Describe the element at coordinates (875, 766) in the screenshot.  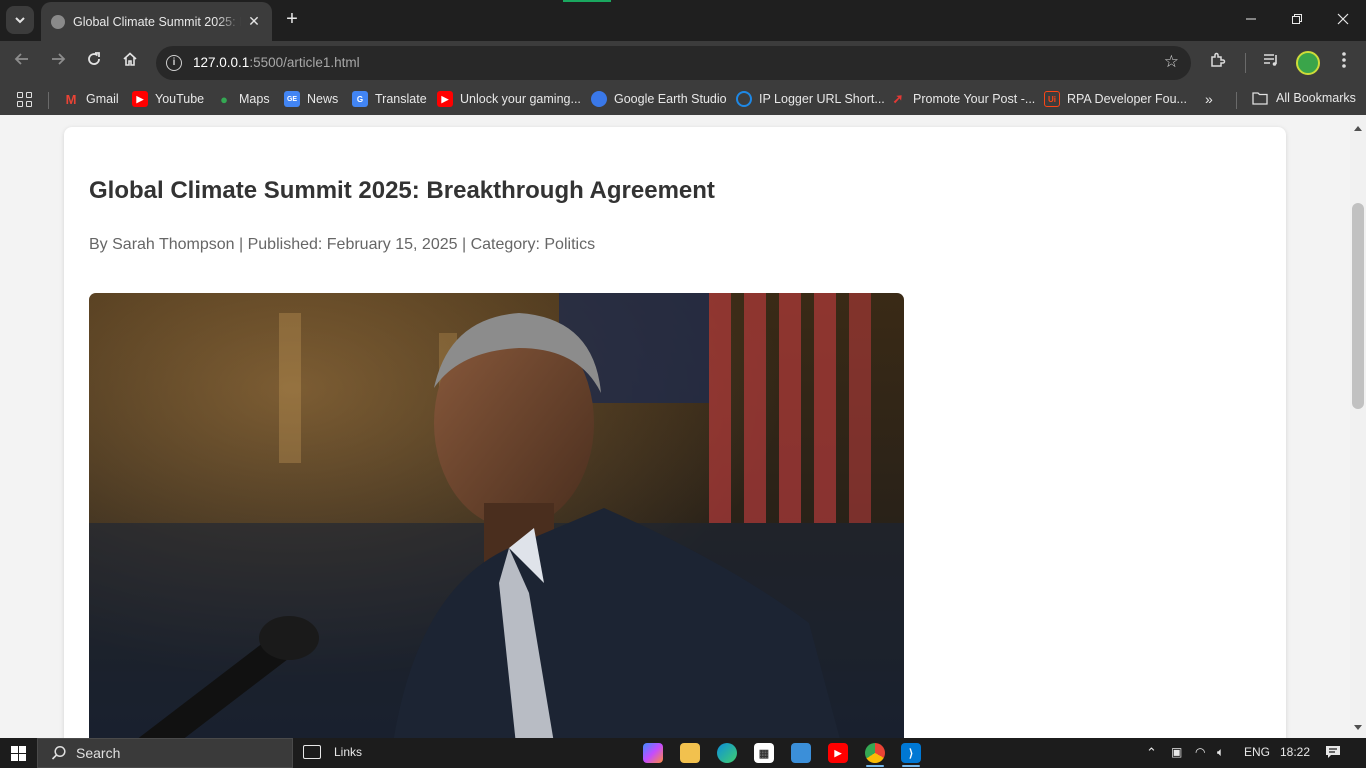
I see `chrome-active-indicator` at that location.